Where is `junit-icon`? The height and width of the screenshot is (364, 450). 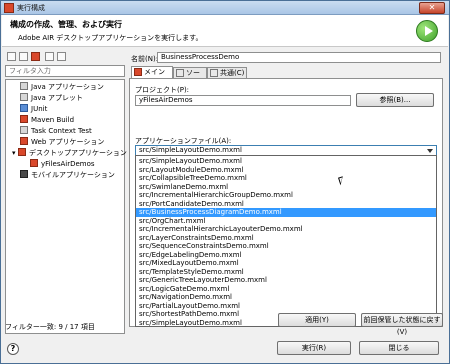
junit-icon is located at coordinates (24, 108).